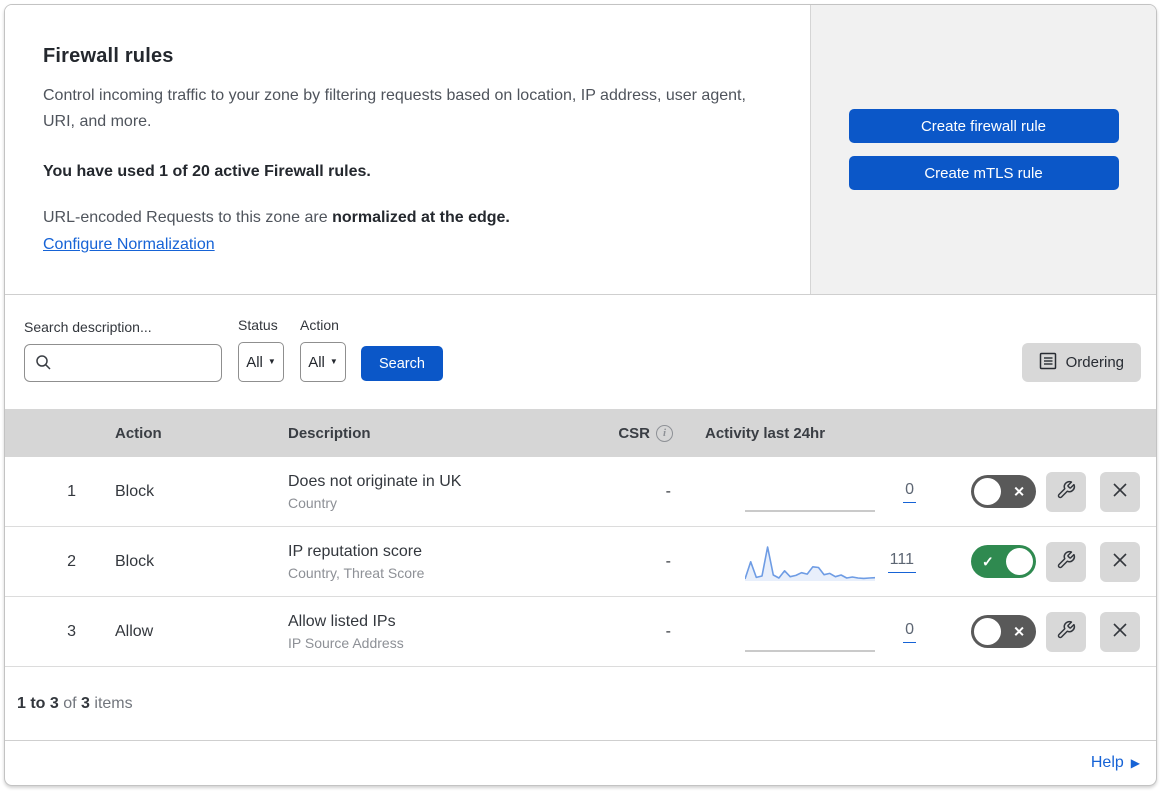 This screenshot has height=791, width=1161. What do you see at coordinates (356, 572) in the screenshot?
I see `rule-fields: Country, Threat Score` at bounding box center [356, 572].